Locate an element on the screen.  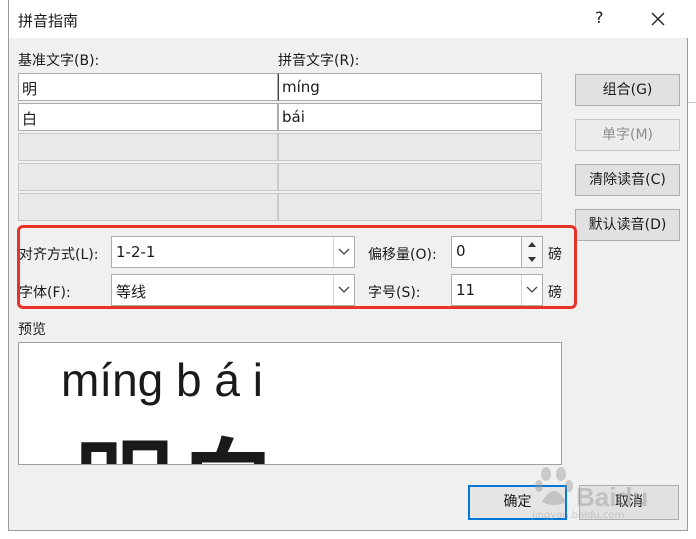
base-text-field-2: 白 is located at coordinates (148, 117).